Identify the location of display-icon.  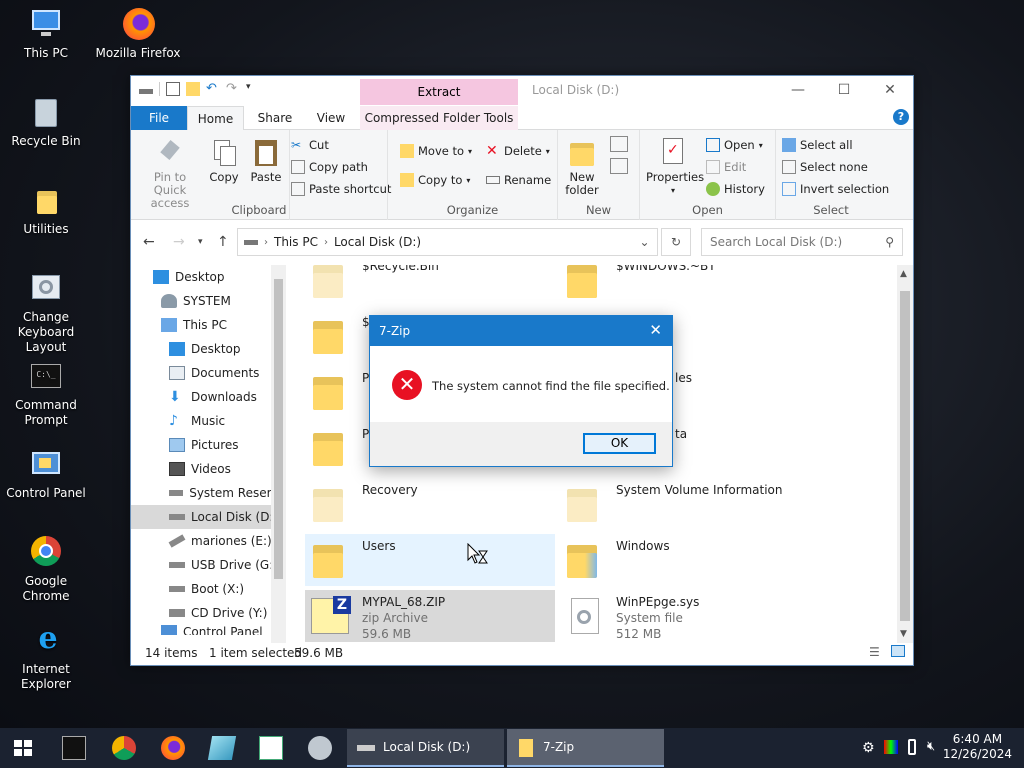
(891, 747).